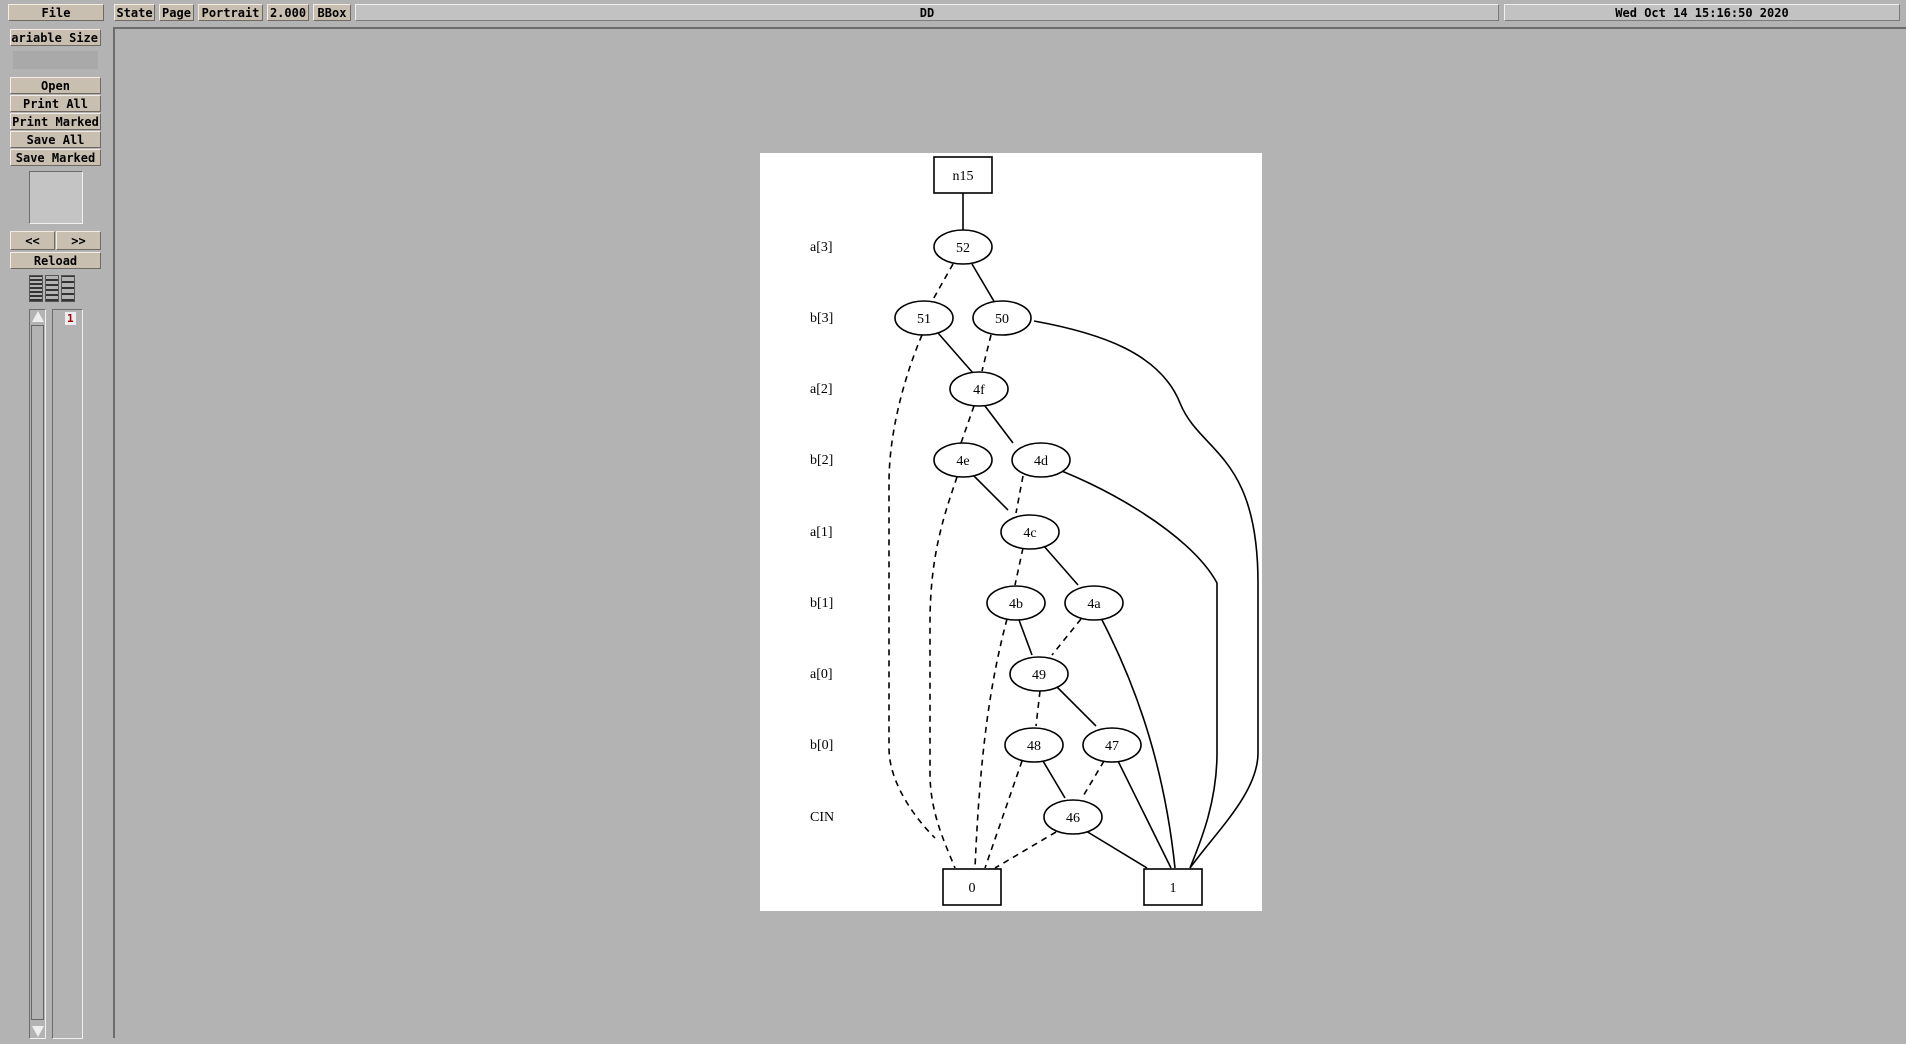 The image size is (1906, 1044). I want to click on variable-size-label: Variable Size, so click(54, 37).